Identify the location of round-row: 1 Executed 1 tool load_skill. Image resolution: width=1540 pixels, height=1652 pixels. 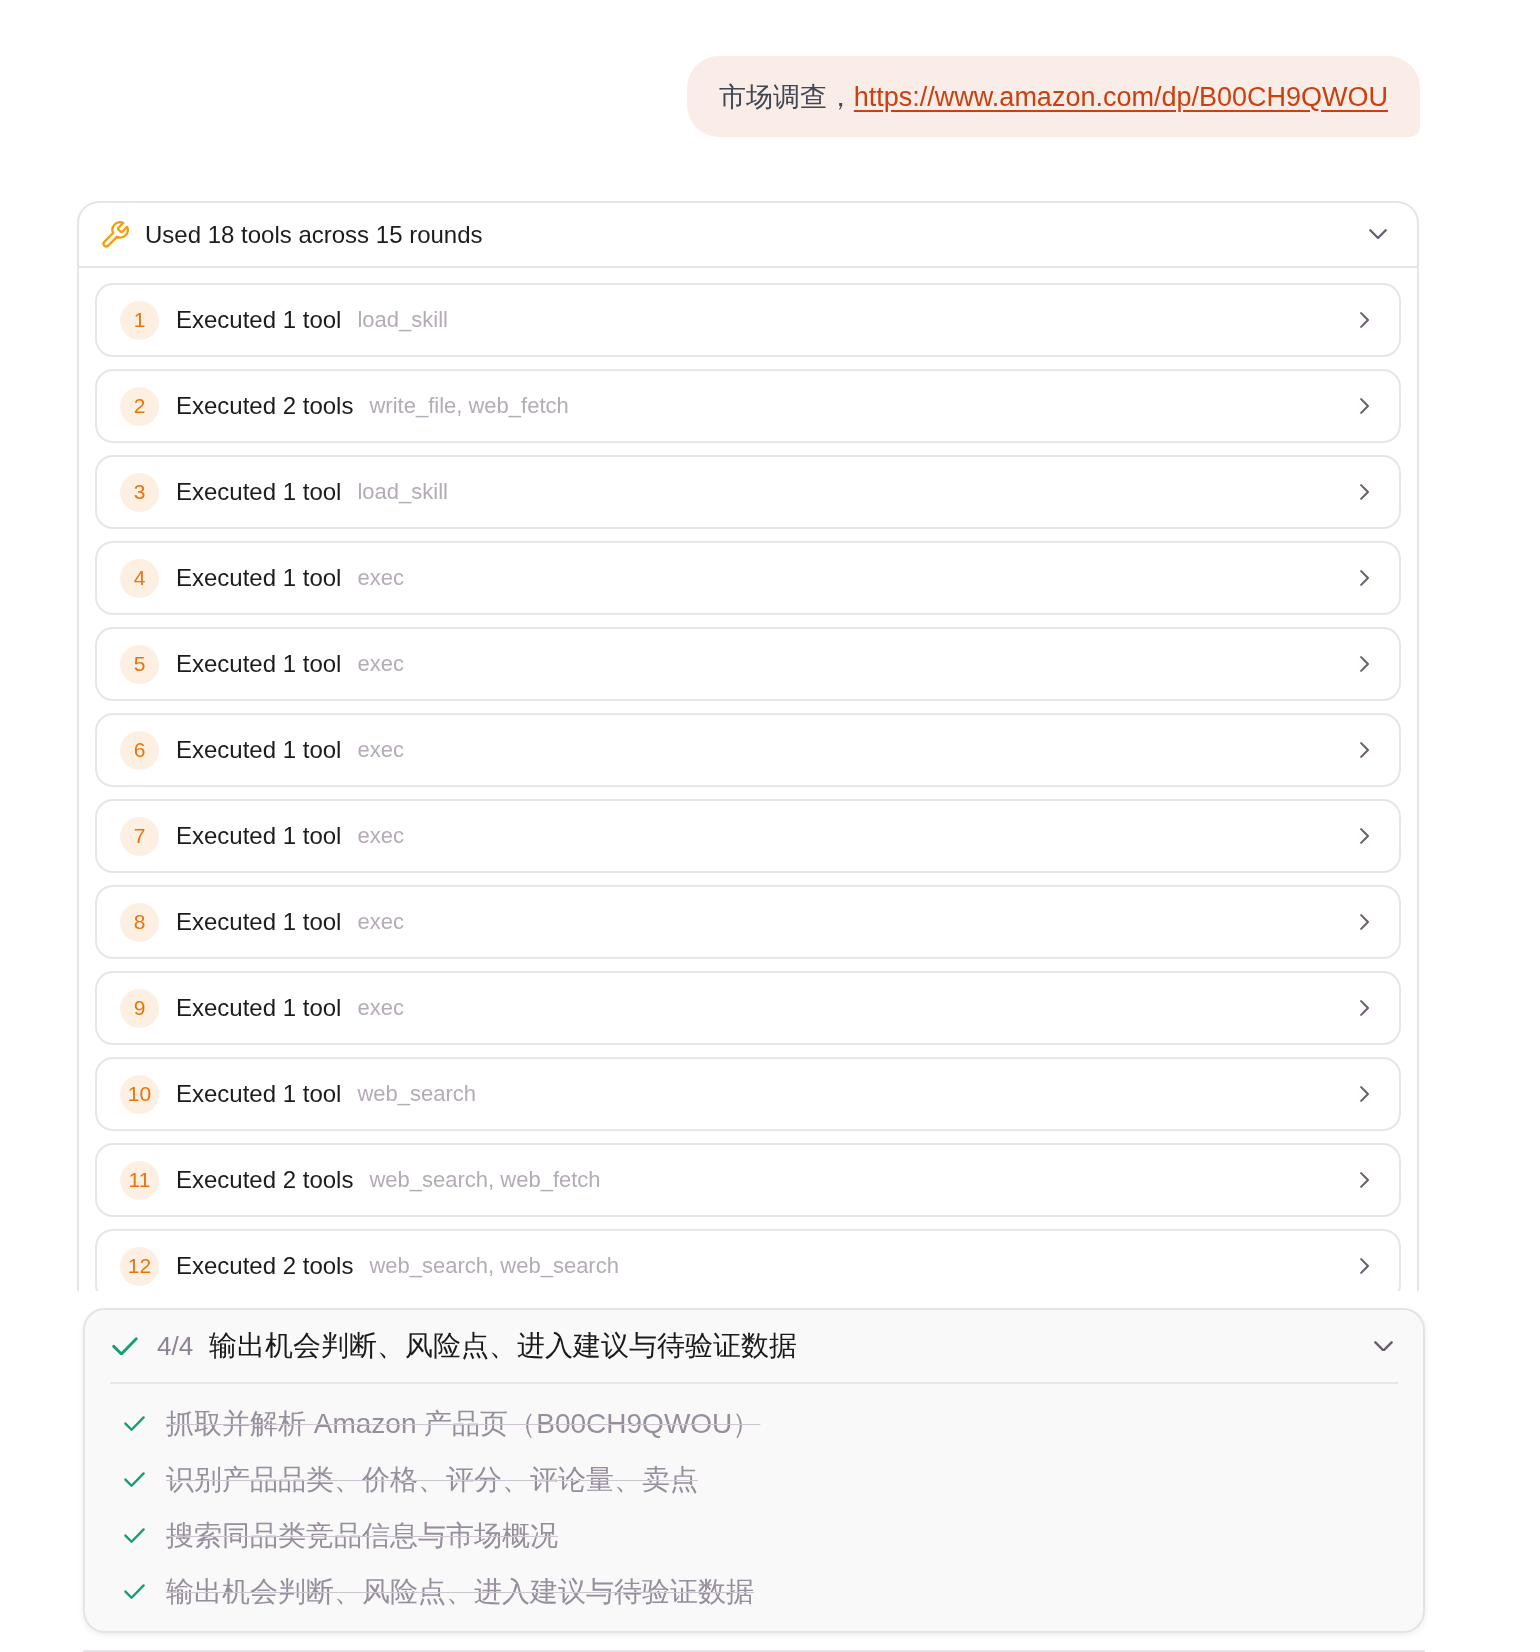
(748, 320).